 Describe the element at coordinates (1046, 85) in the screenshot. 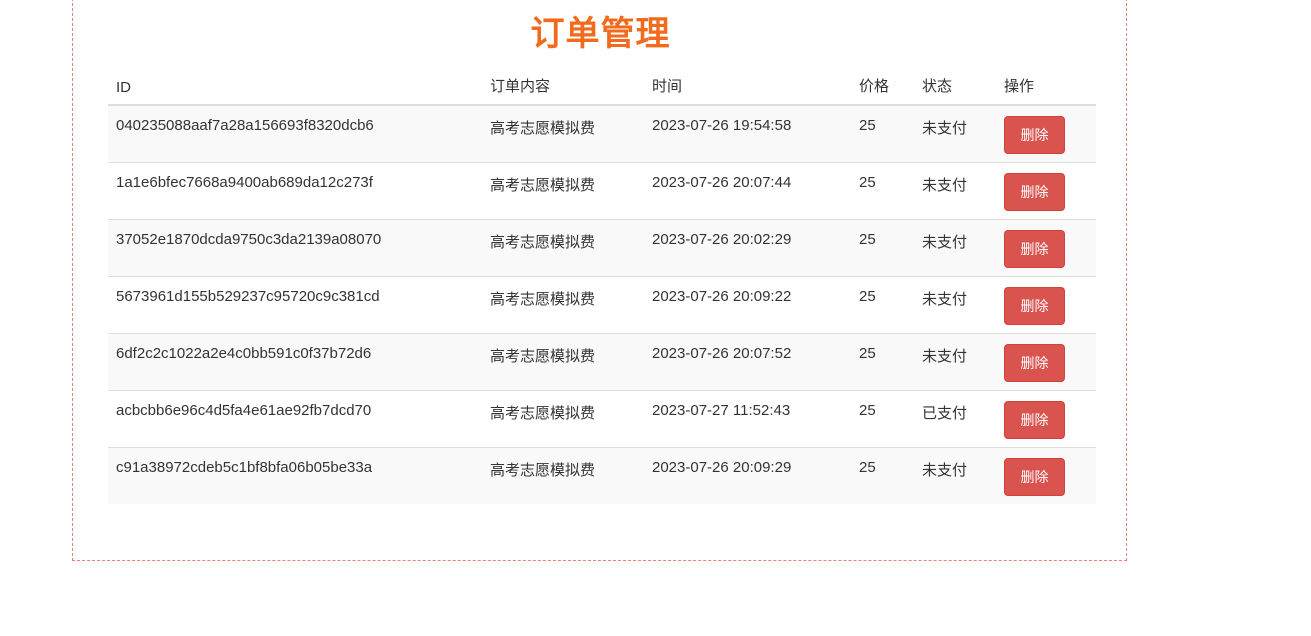

I see `header-action: 操作` at that location.